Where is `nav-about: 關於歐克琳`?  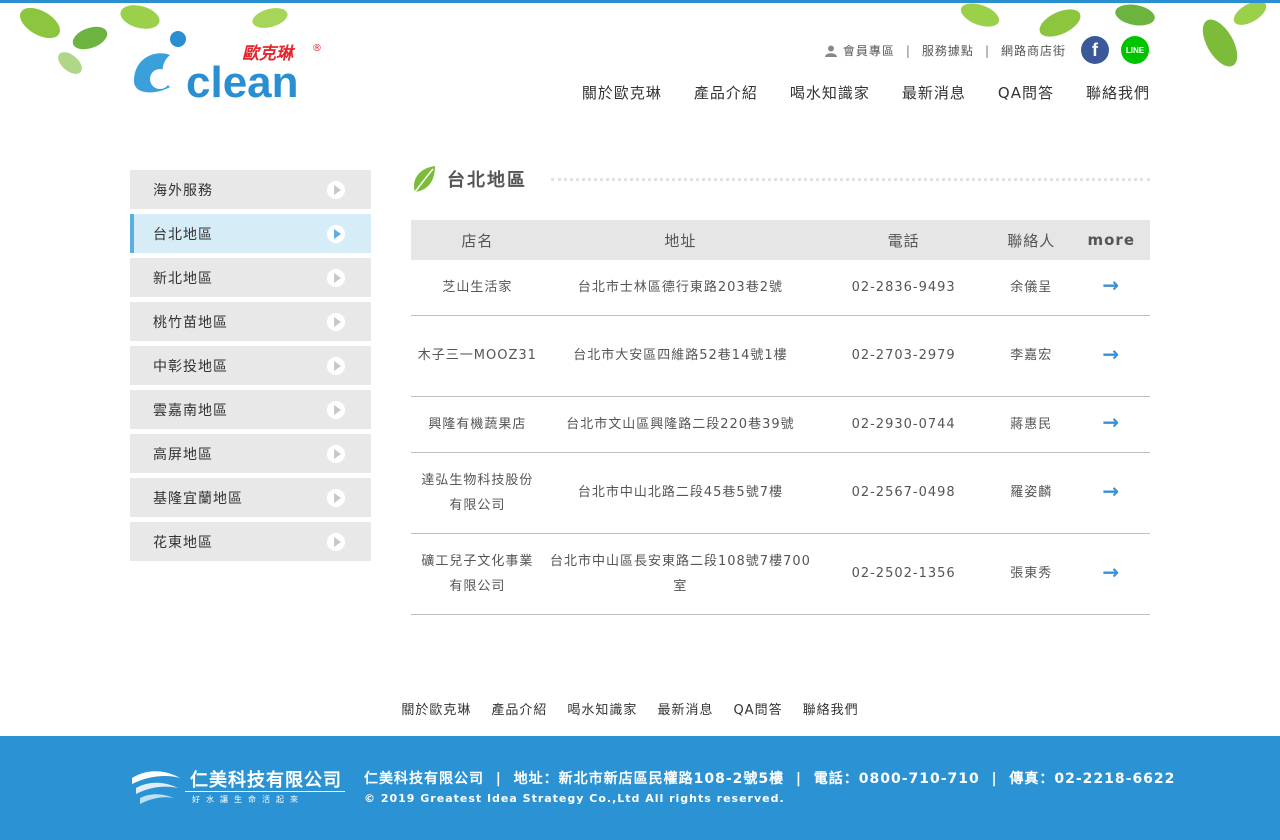 nav-about: 關於歐克琳 is located at coordinates (622, 92).